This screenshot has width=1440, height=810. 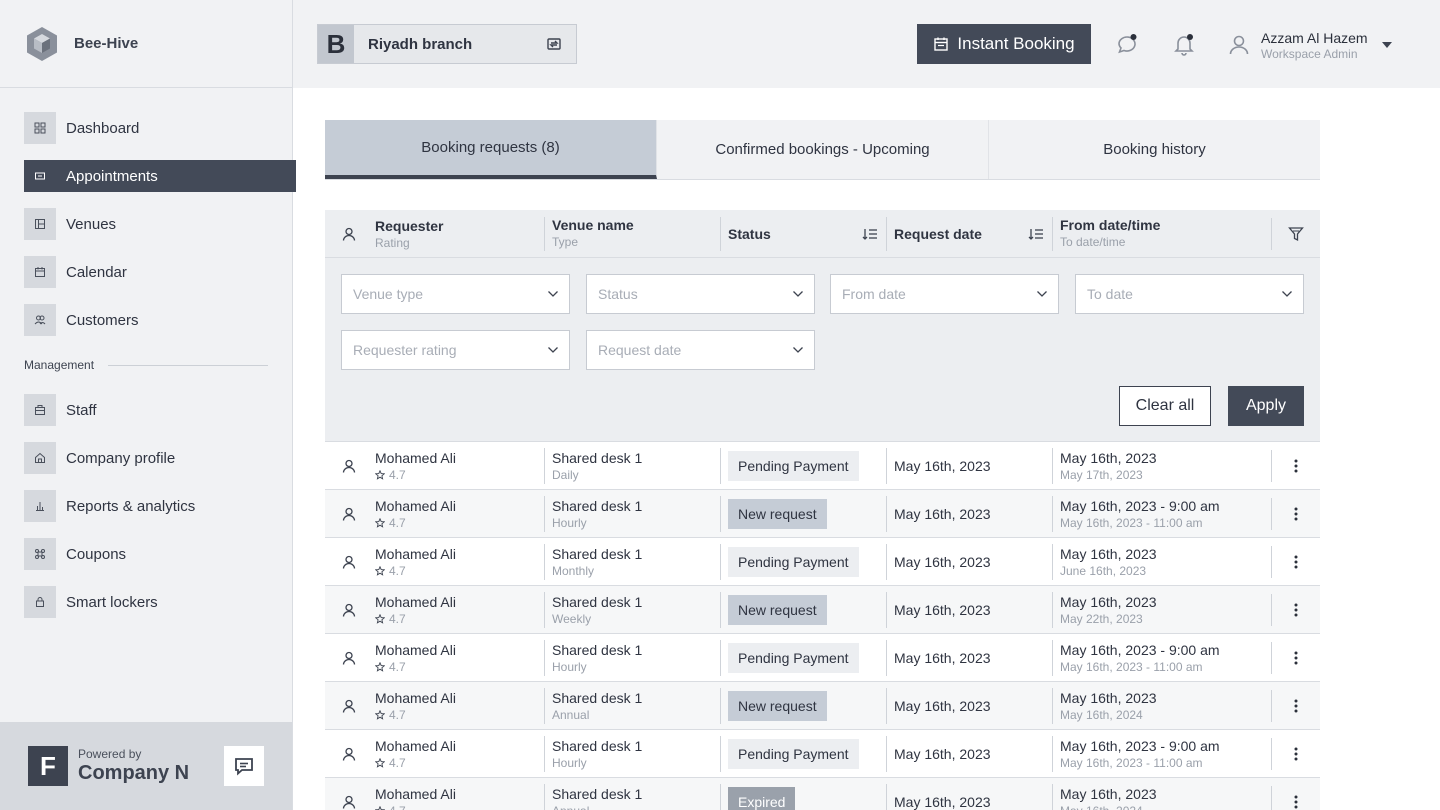 What do you see at coordinates (458, 234) in the screenshot?
I see `header-requester: Requester Rating` at bounding box center [458, 234].